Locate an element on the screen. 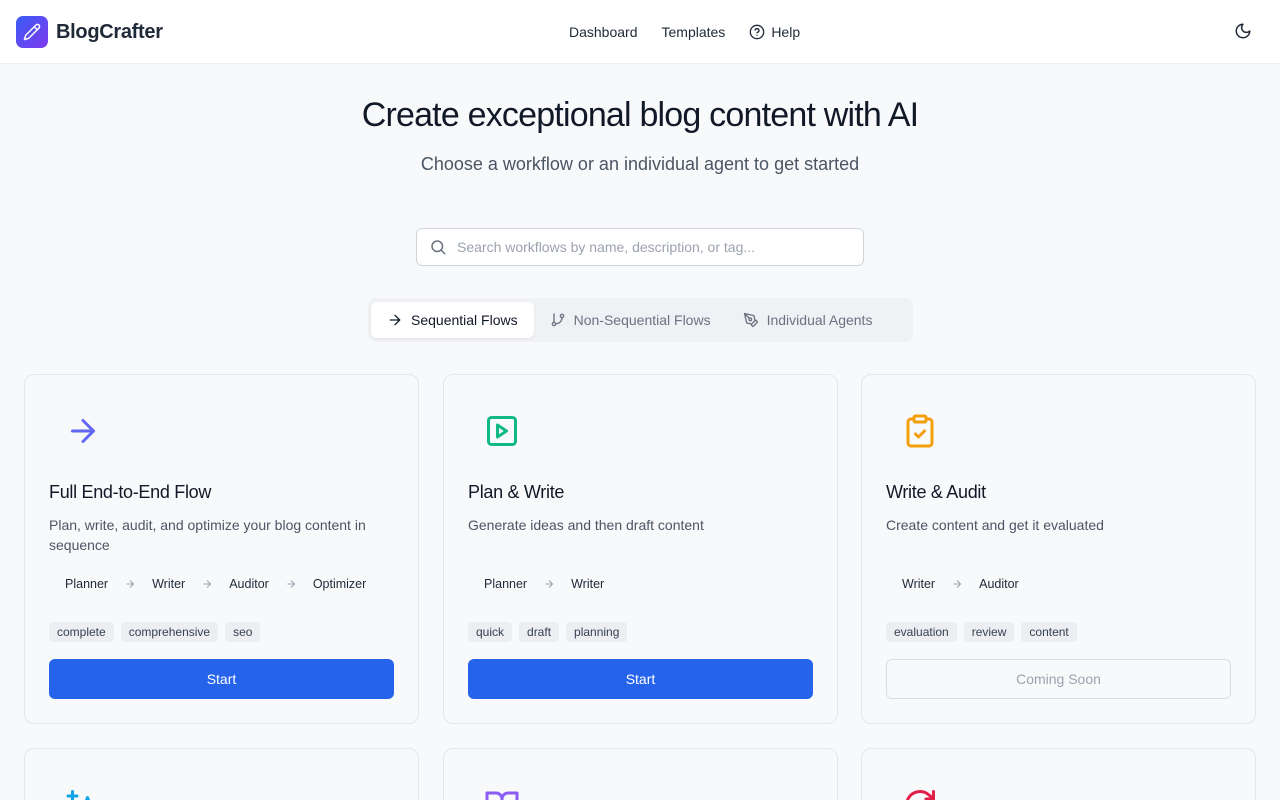 Image resolution: width=1280 pixels, height=800 pixels. tab-individual-agents: Individual Agents is located at coordinates (808, 320).